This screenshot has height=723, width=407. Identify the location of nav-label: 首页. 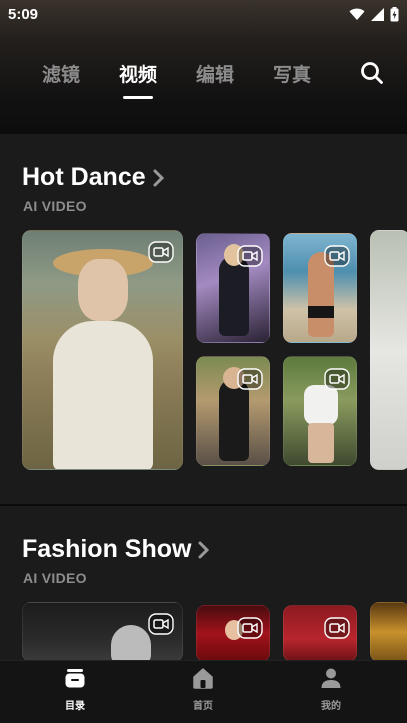
(203, 706).